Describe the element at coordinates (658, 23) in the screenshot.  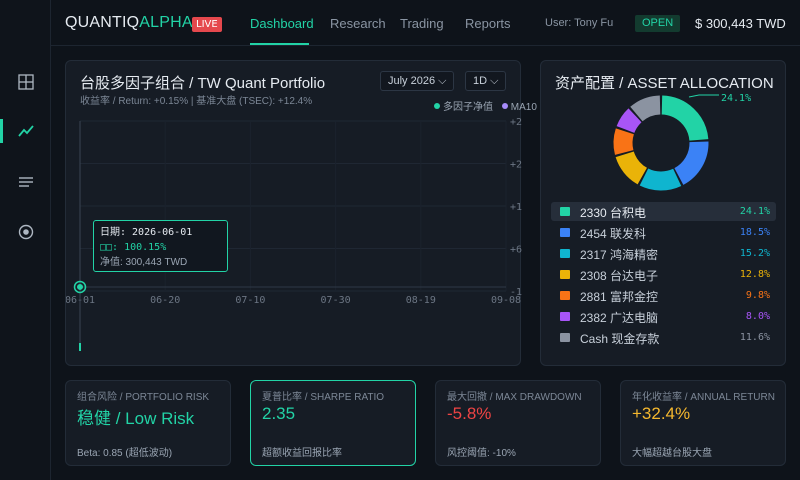
I see `market-status-badge: OPEN` at that location.